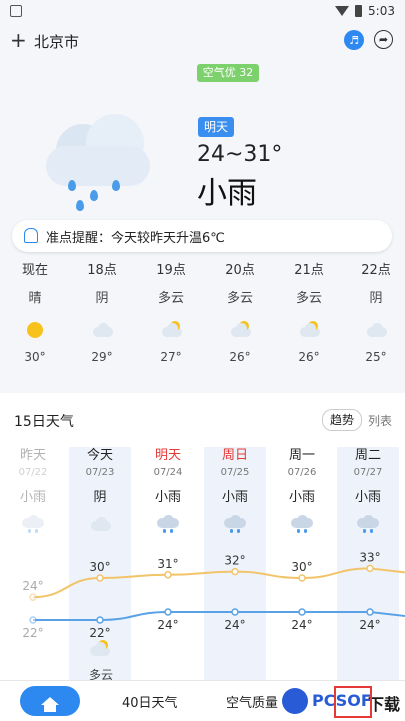 This screenshot has width=405, height=721. I want to click on hour-temp: 25°, so click(376, 357).